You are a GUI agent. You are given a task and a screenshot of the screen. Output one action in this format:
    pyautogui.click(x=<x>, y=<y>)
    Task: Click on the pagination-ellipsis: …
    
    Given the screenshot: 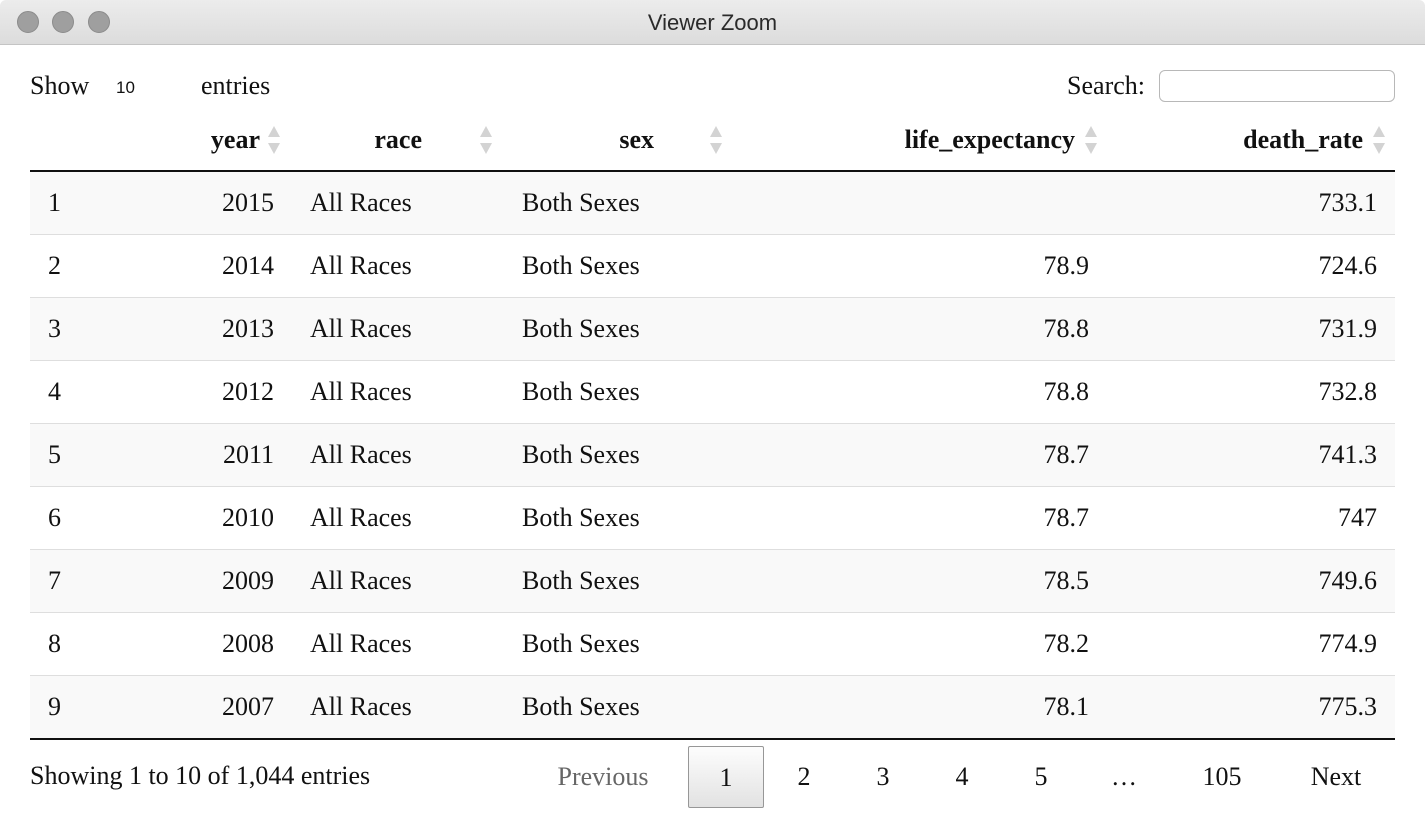 What is the action you would take?
    pyautogui.click(x=1124, y=776)
    